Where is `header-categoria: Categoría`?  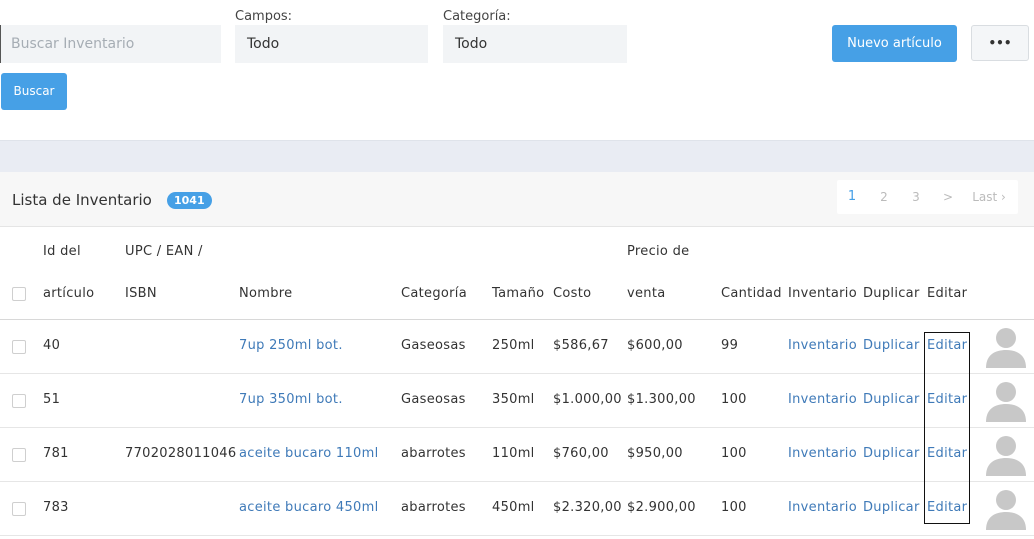
header-categoria: Categoría is located at coordinates (434, 293).